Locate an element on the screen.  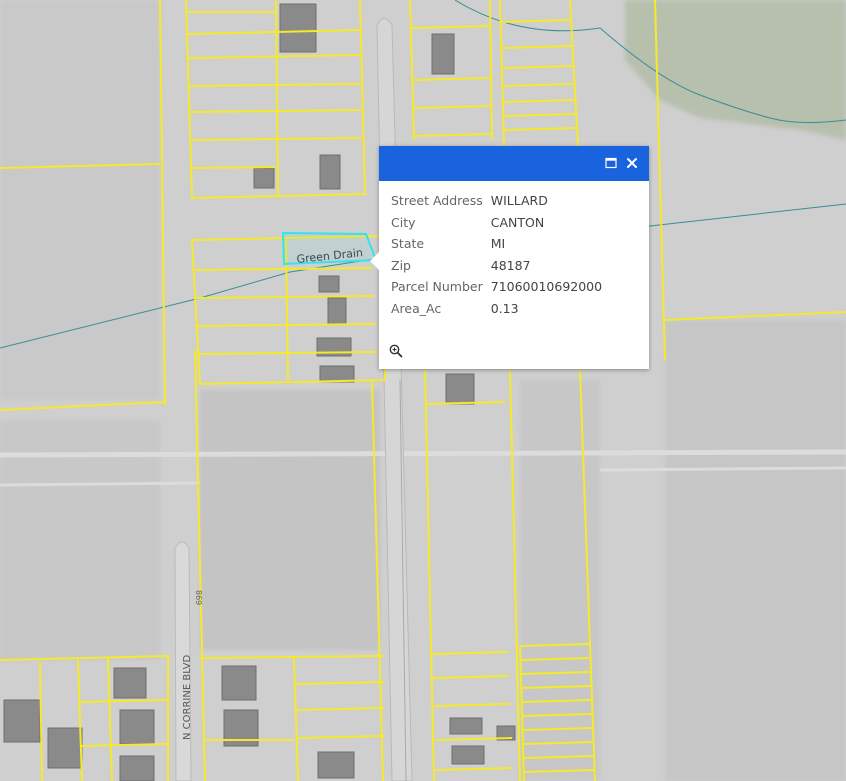
maximize-icon is located at coordinates (611, 163).